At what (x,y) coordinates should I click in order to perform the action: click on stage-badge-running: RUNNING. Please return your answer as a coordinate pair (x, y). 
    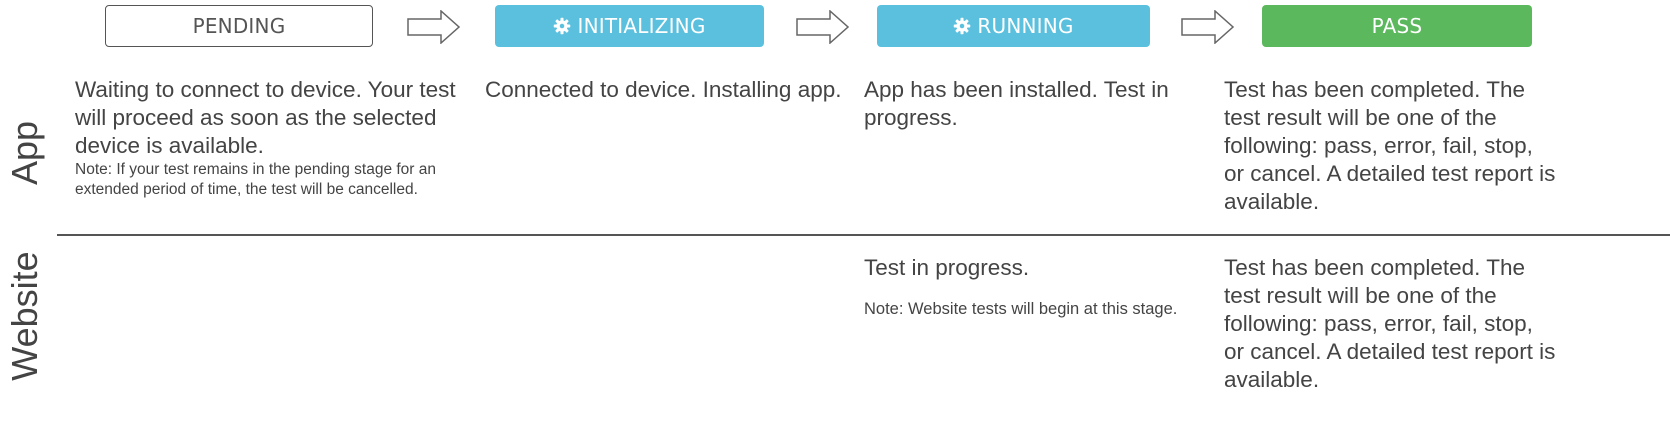
    Looking at the image, I should click on (1013, 26).